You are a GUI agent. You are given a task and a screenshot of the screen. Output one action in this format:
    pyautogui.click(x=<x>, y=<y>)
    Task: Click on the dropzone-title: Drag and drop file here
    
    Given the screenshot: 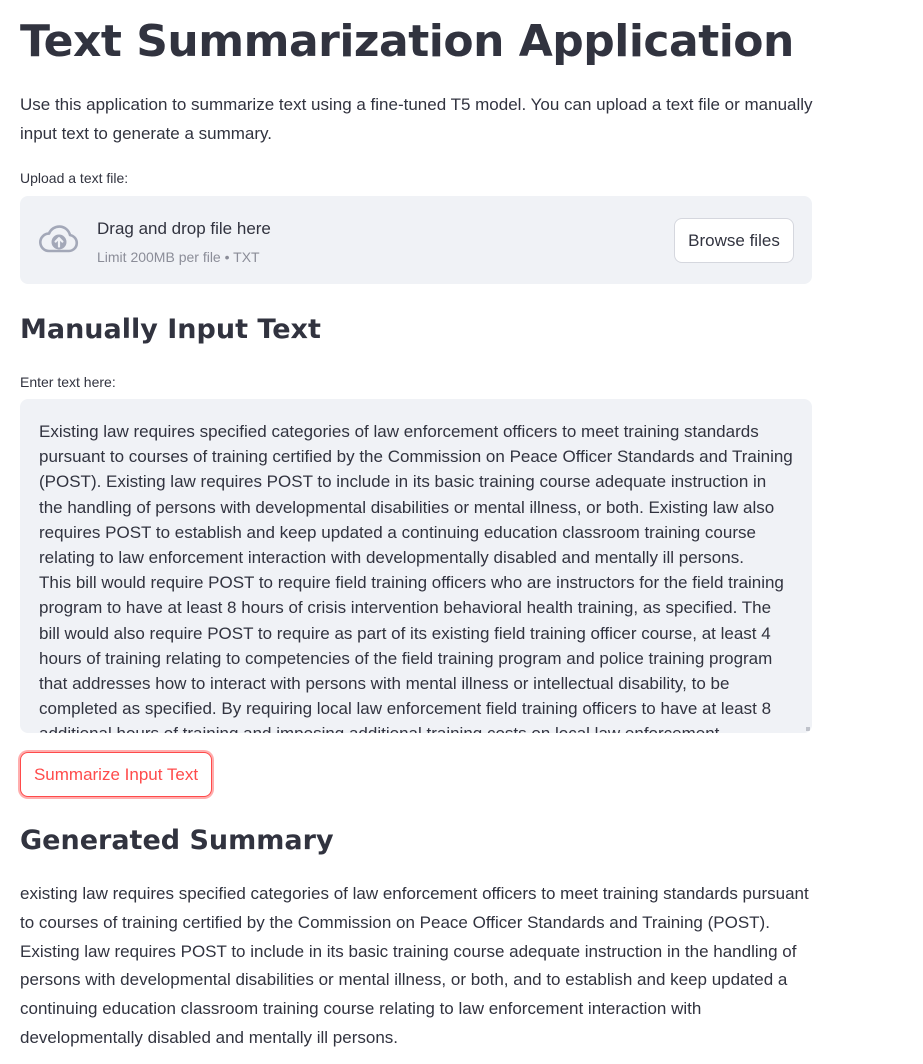 What is the action you would take?
    pyautogui.click(x=184, y=228)
    